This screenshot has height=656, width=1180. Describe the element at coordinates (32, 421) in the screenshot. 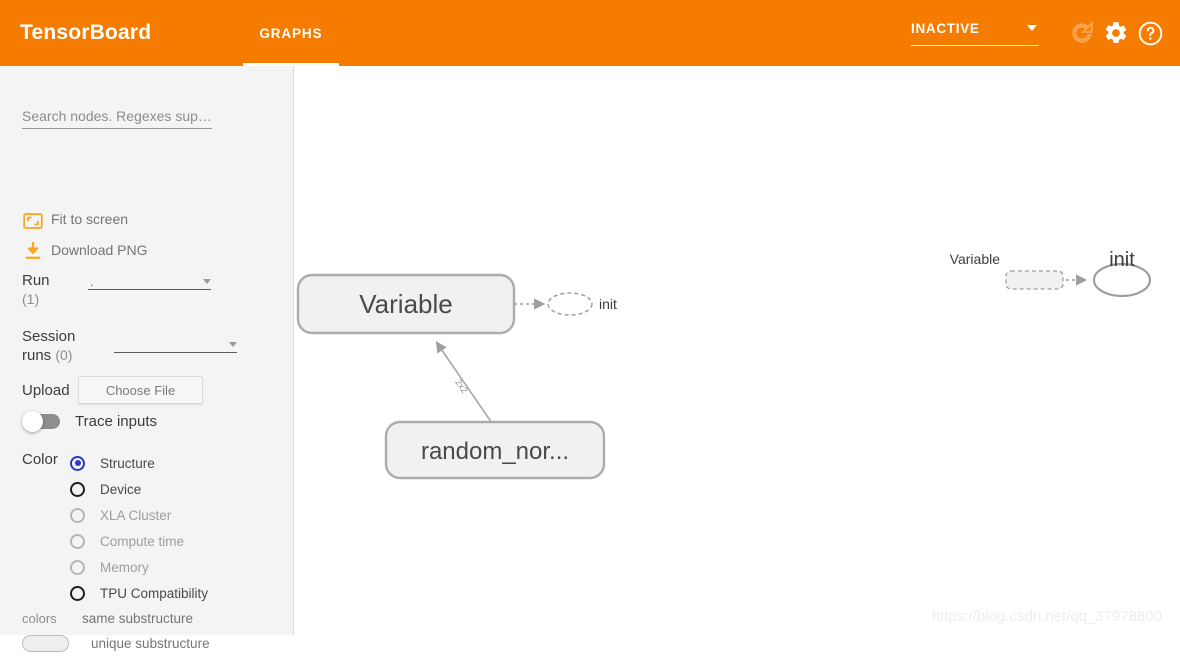

I see `toggle-knob` at that location.